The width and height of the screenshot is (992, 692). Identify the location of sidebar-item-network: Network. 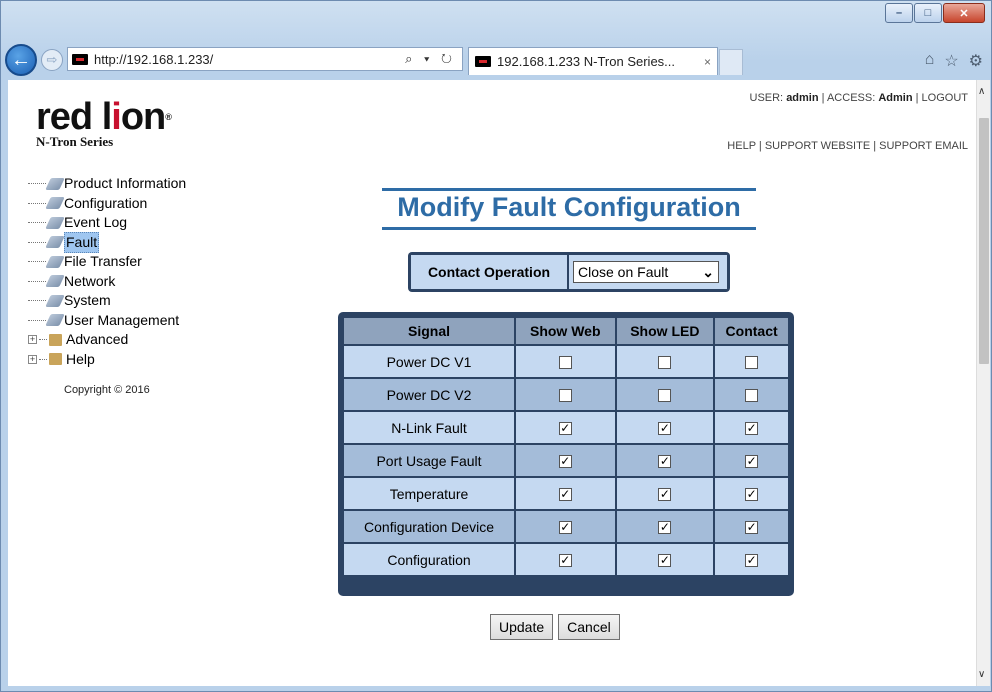
(107, 282).